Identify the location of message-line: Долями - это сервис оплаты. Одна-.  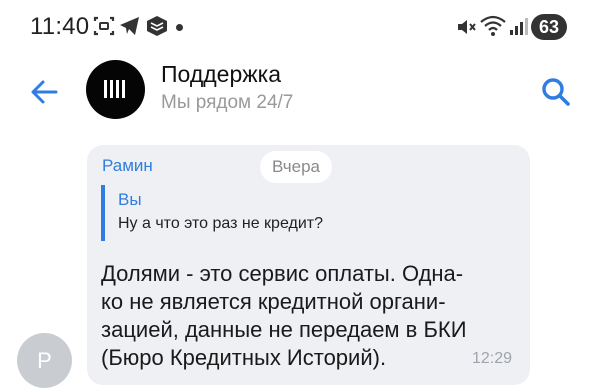
(282, 273).